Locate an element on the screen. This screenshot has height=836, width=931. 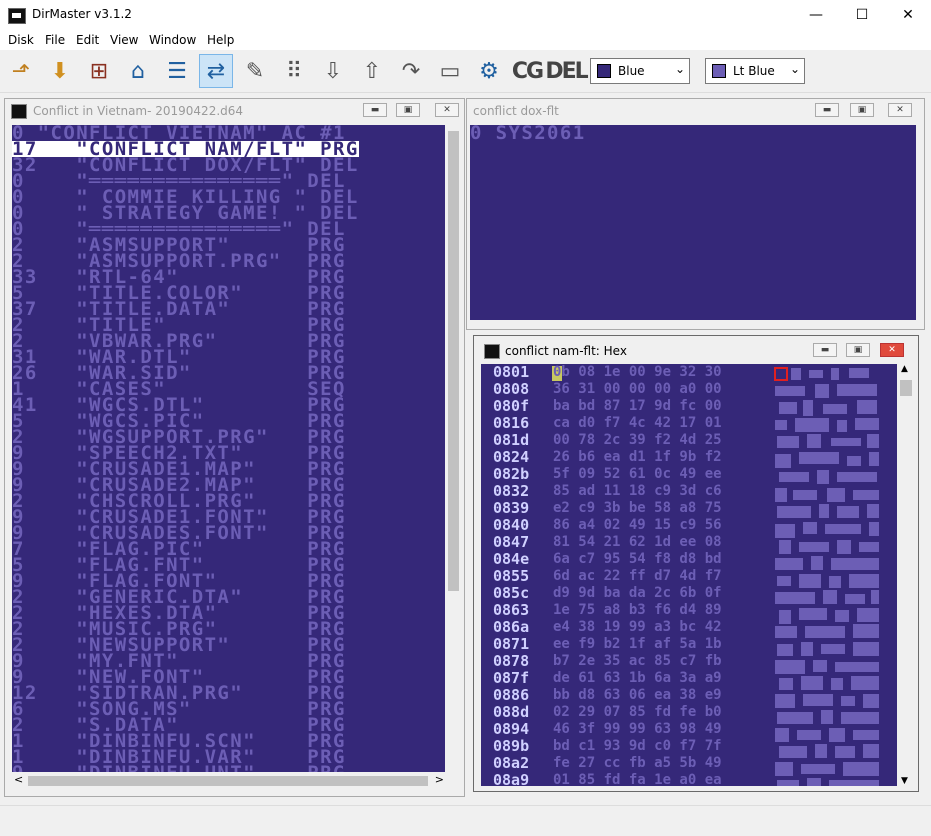
hex-row: 0894 46 3f 99 99 63 98 49 is located at coordinates (621, 729).